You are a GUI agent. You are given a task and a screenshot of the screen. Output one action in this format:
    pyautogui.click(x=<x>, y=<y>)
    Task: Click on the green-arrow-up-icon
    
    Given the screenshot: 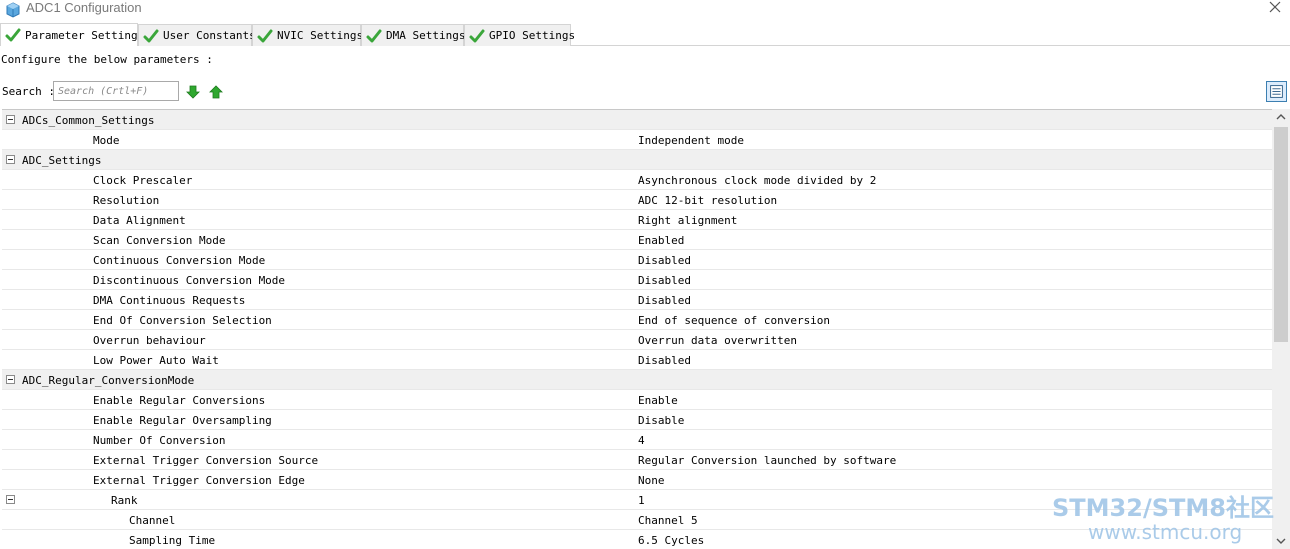 What is the action you would take?
    pyautogui.click(x=216, y=92)
    